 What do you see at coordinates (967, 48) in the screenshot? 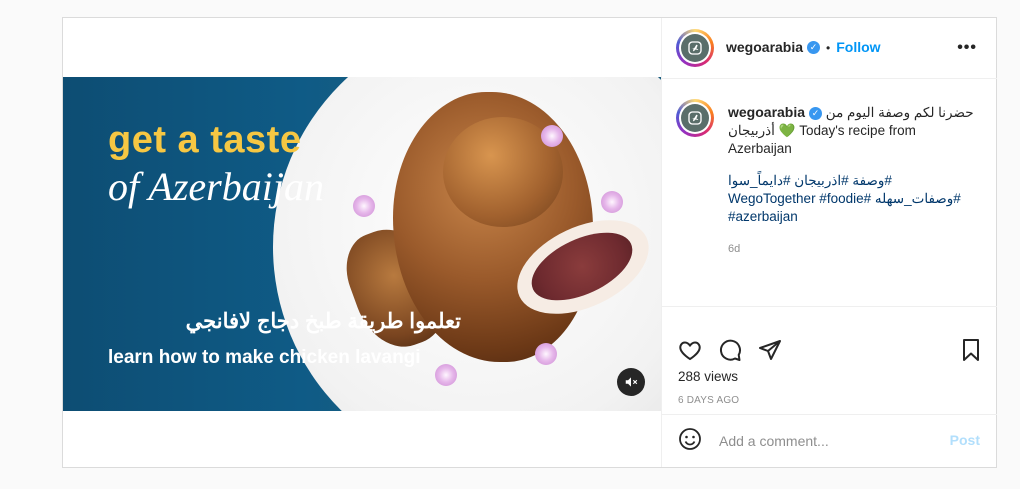
I see `more-options-icon: •••` at bounding box center [967, 48].